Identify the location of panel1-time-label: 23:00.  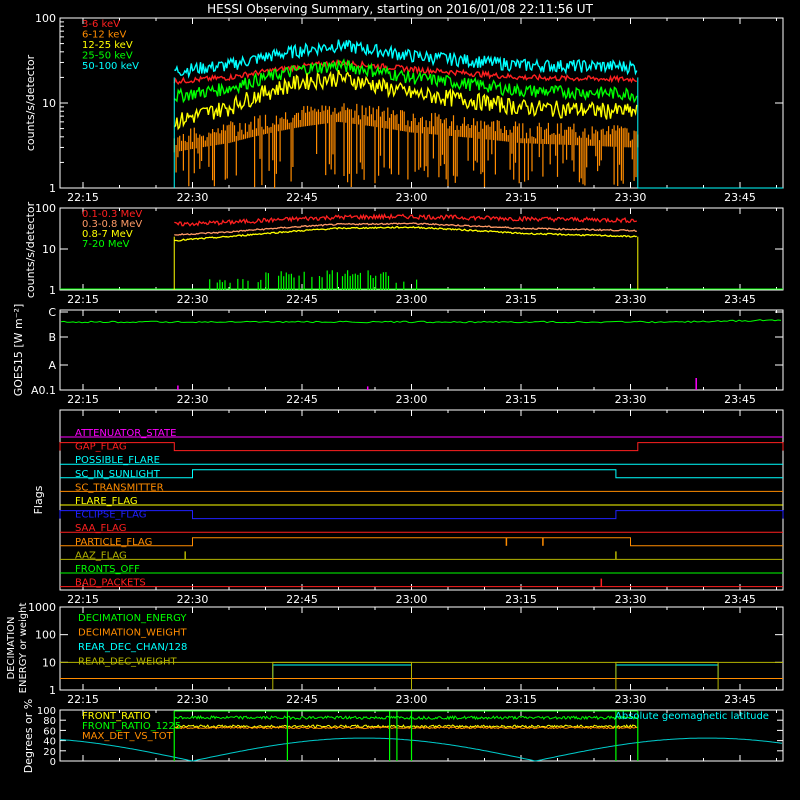
(412, 197).